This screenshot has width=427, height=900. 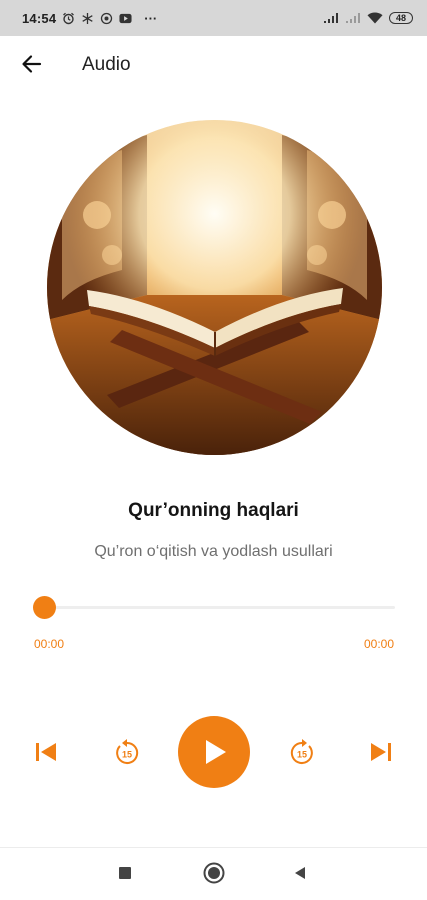 I want to click on forward-15-icon: 15, so click(x=301, y=751).